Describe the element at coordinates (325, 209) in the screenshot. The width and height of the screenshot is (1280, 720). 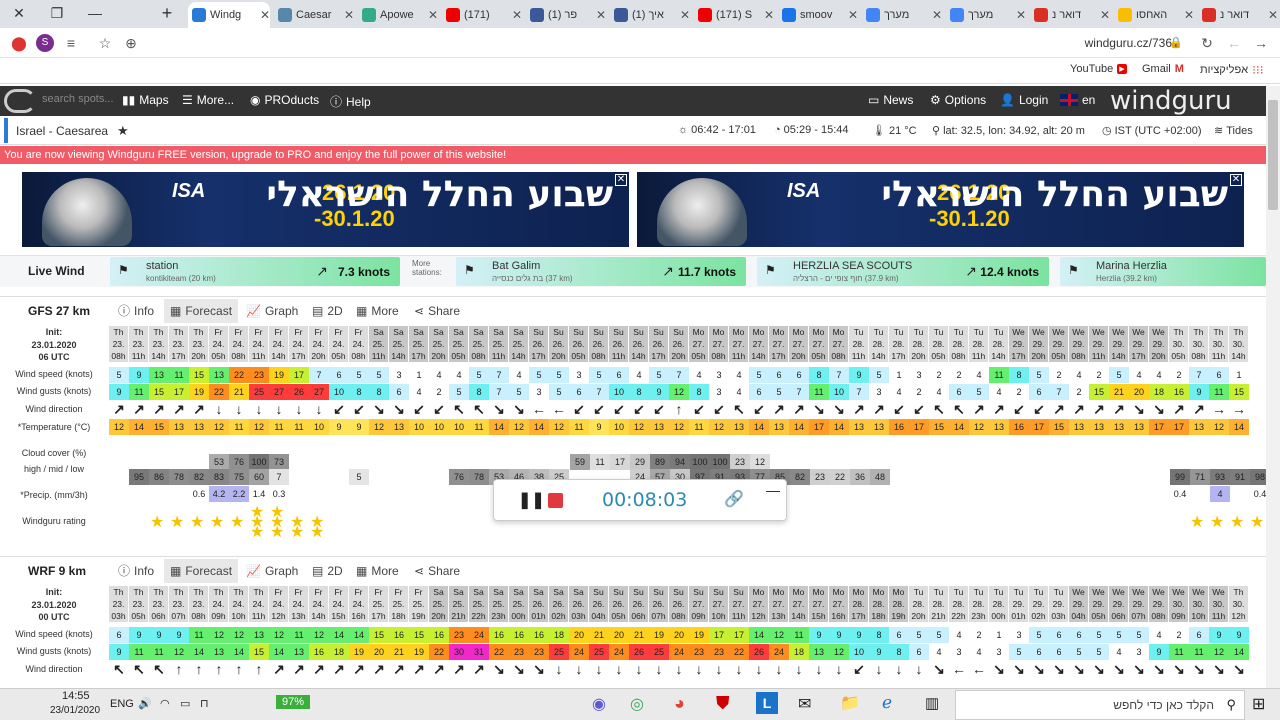
I see `ad-banner-left: ISA 26.1.20 -30.1.20 שבוע החלל הישראלי ✕` at that location.